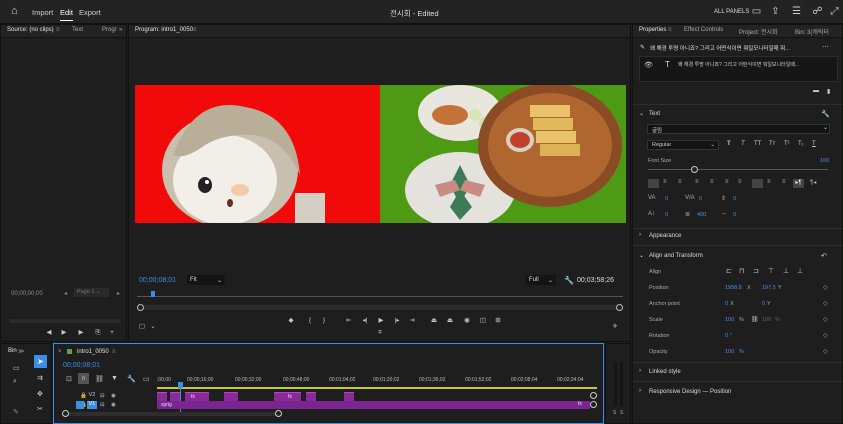 This screenshot has height=424, width=843. What do you see at coordinates (324, 321) in the screenshot?
I see `mark-out-icon: }` at bounding box center [324, 321].